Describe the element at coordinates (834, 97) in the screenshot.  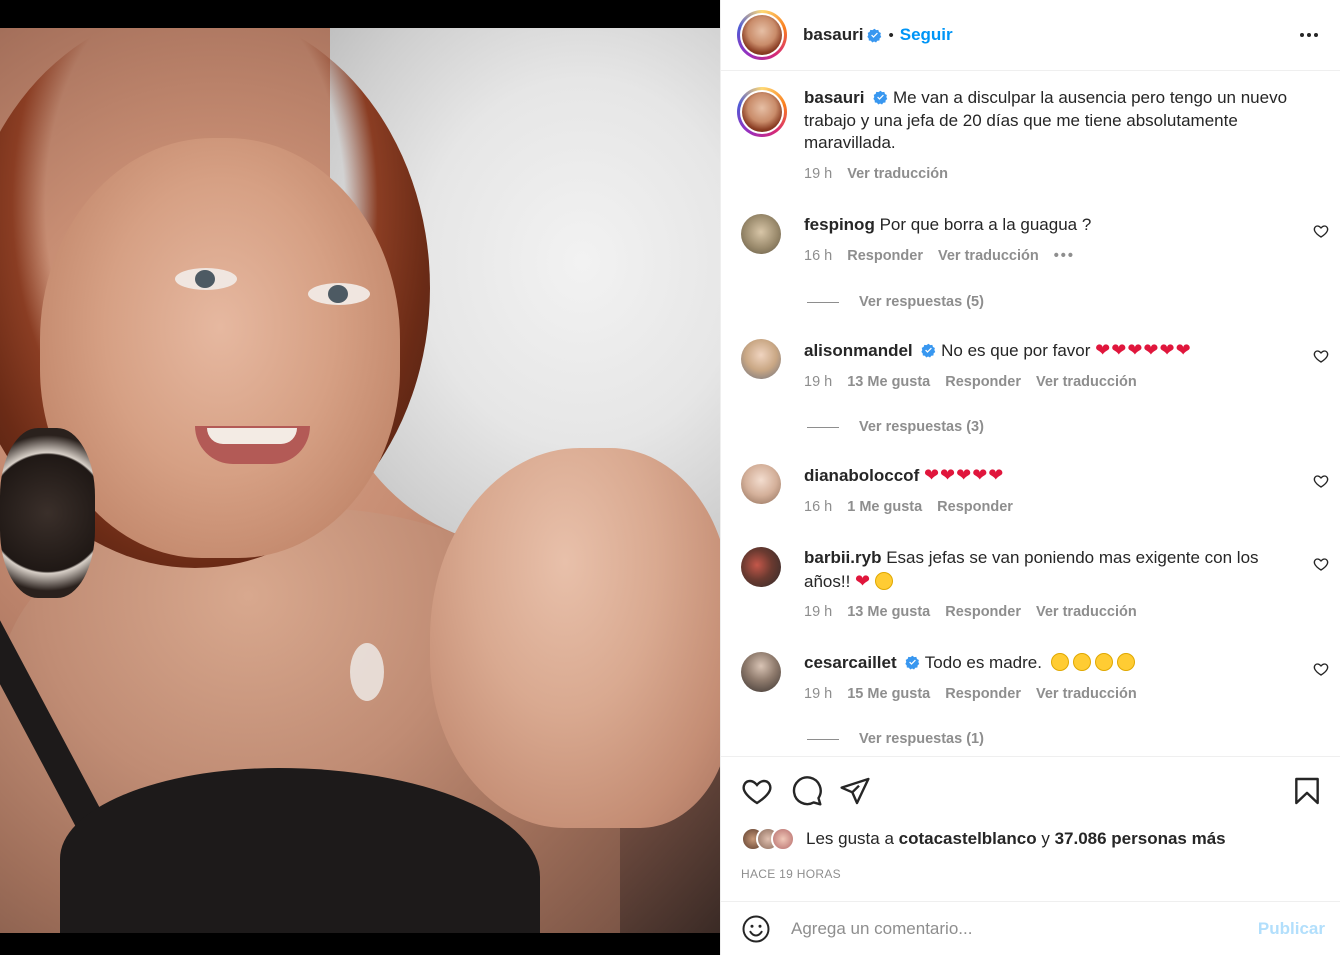
I see `caption-username: basauri` at that location.